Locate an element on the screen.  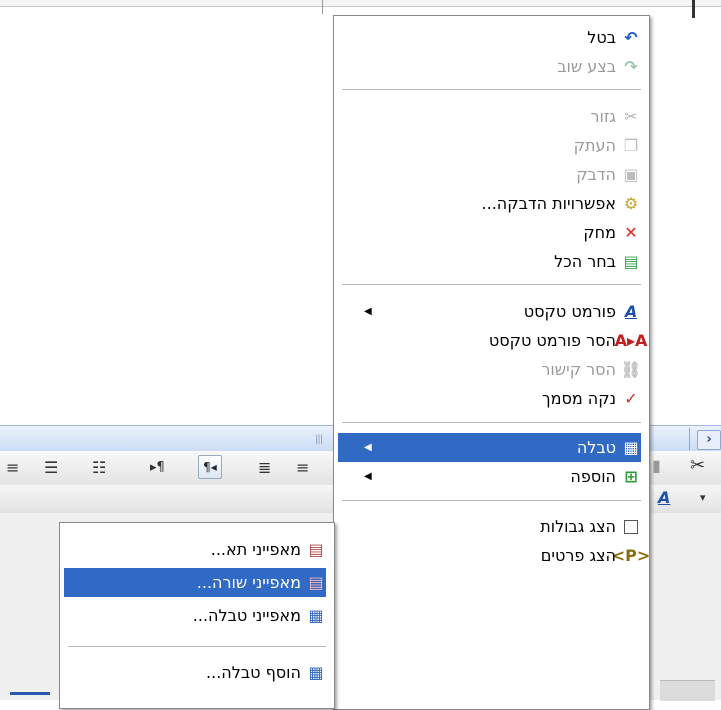
menu-item-label: הסר פורמט טקסט is located at coordinates (552, 340).